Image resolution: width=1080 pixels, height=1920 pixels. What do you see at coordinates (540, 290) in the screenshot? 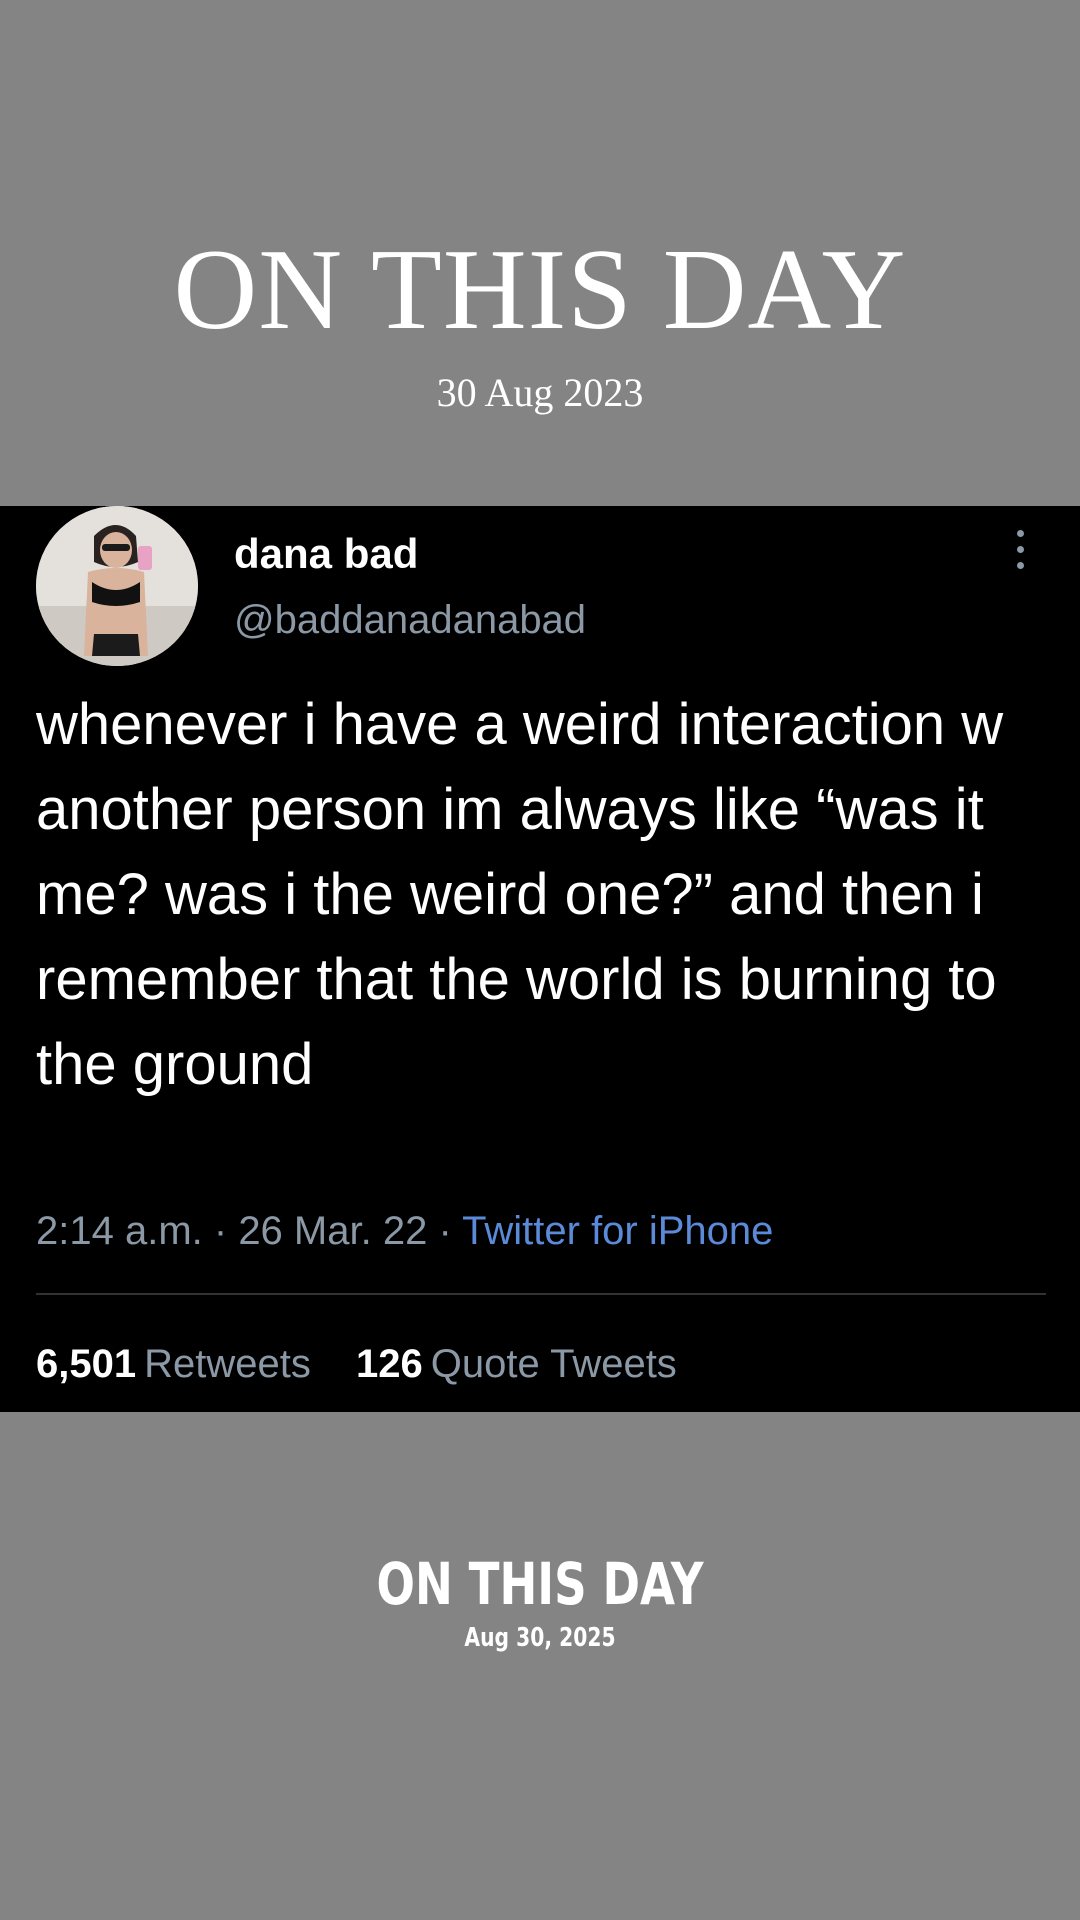
I see `header-title: ON THIS DAY` at bounding box center [540, 290].